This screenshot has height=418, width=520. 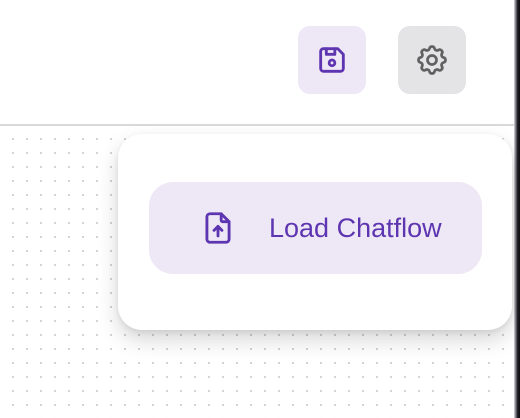 I want to click on load-chatflow-menu-item: Load Chatflow, so click(x=315, y=228).